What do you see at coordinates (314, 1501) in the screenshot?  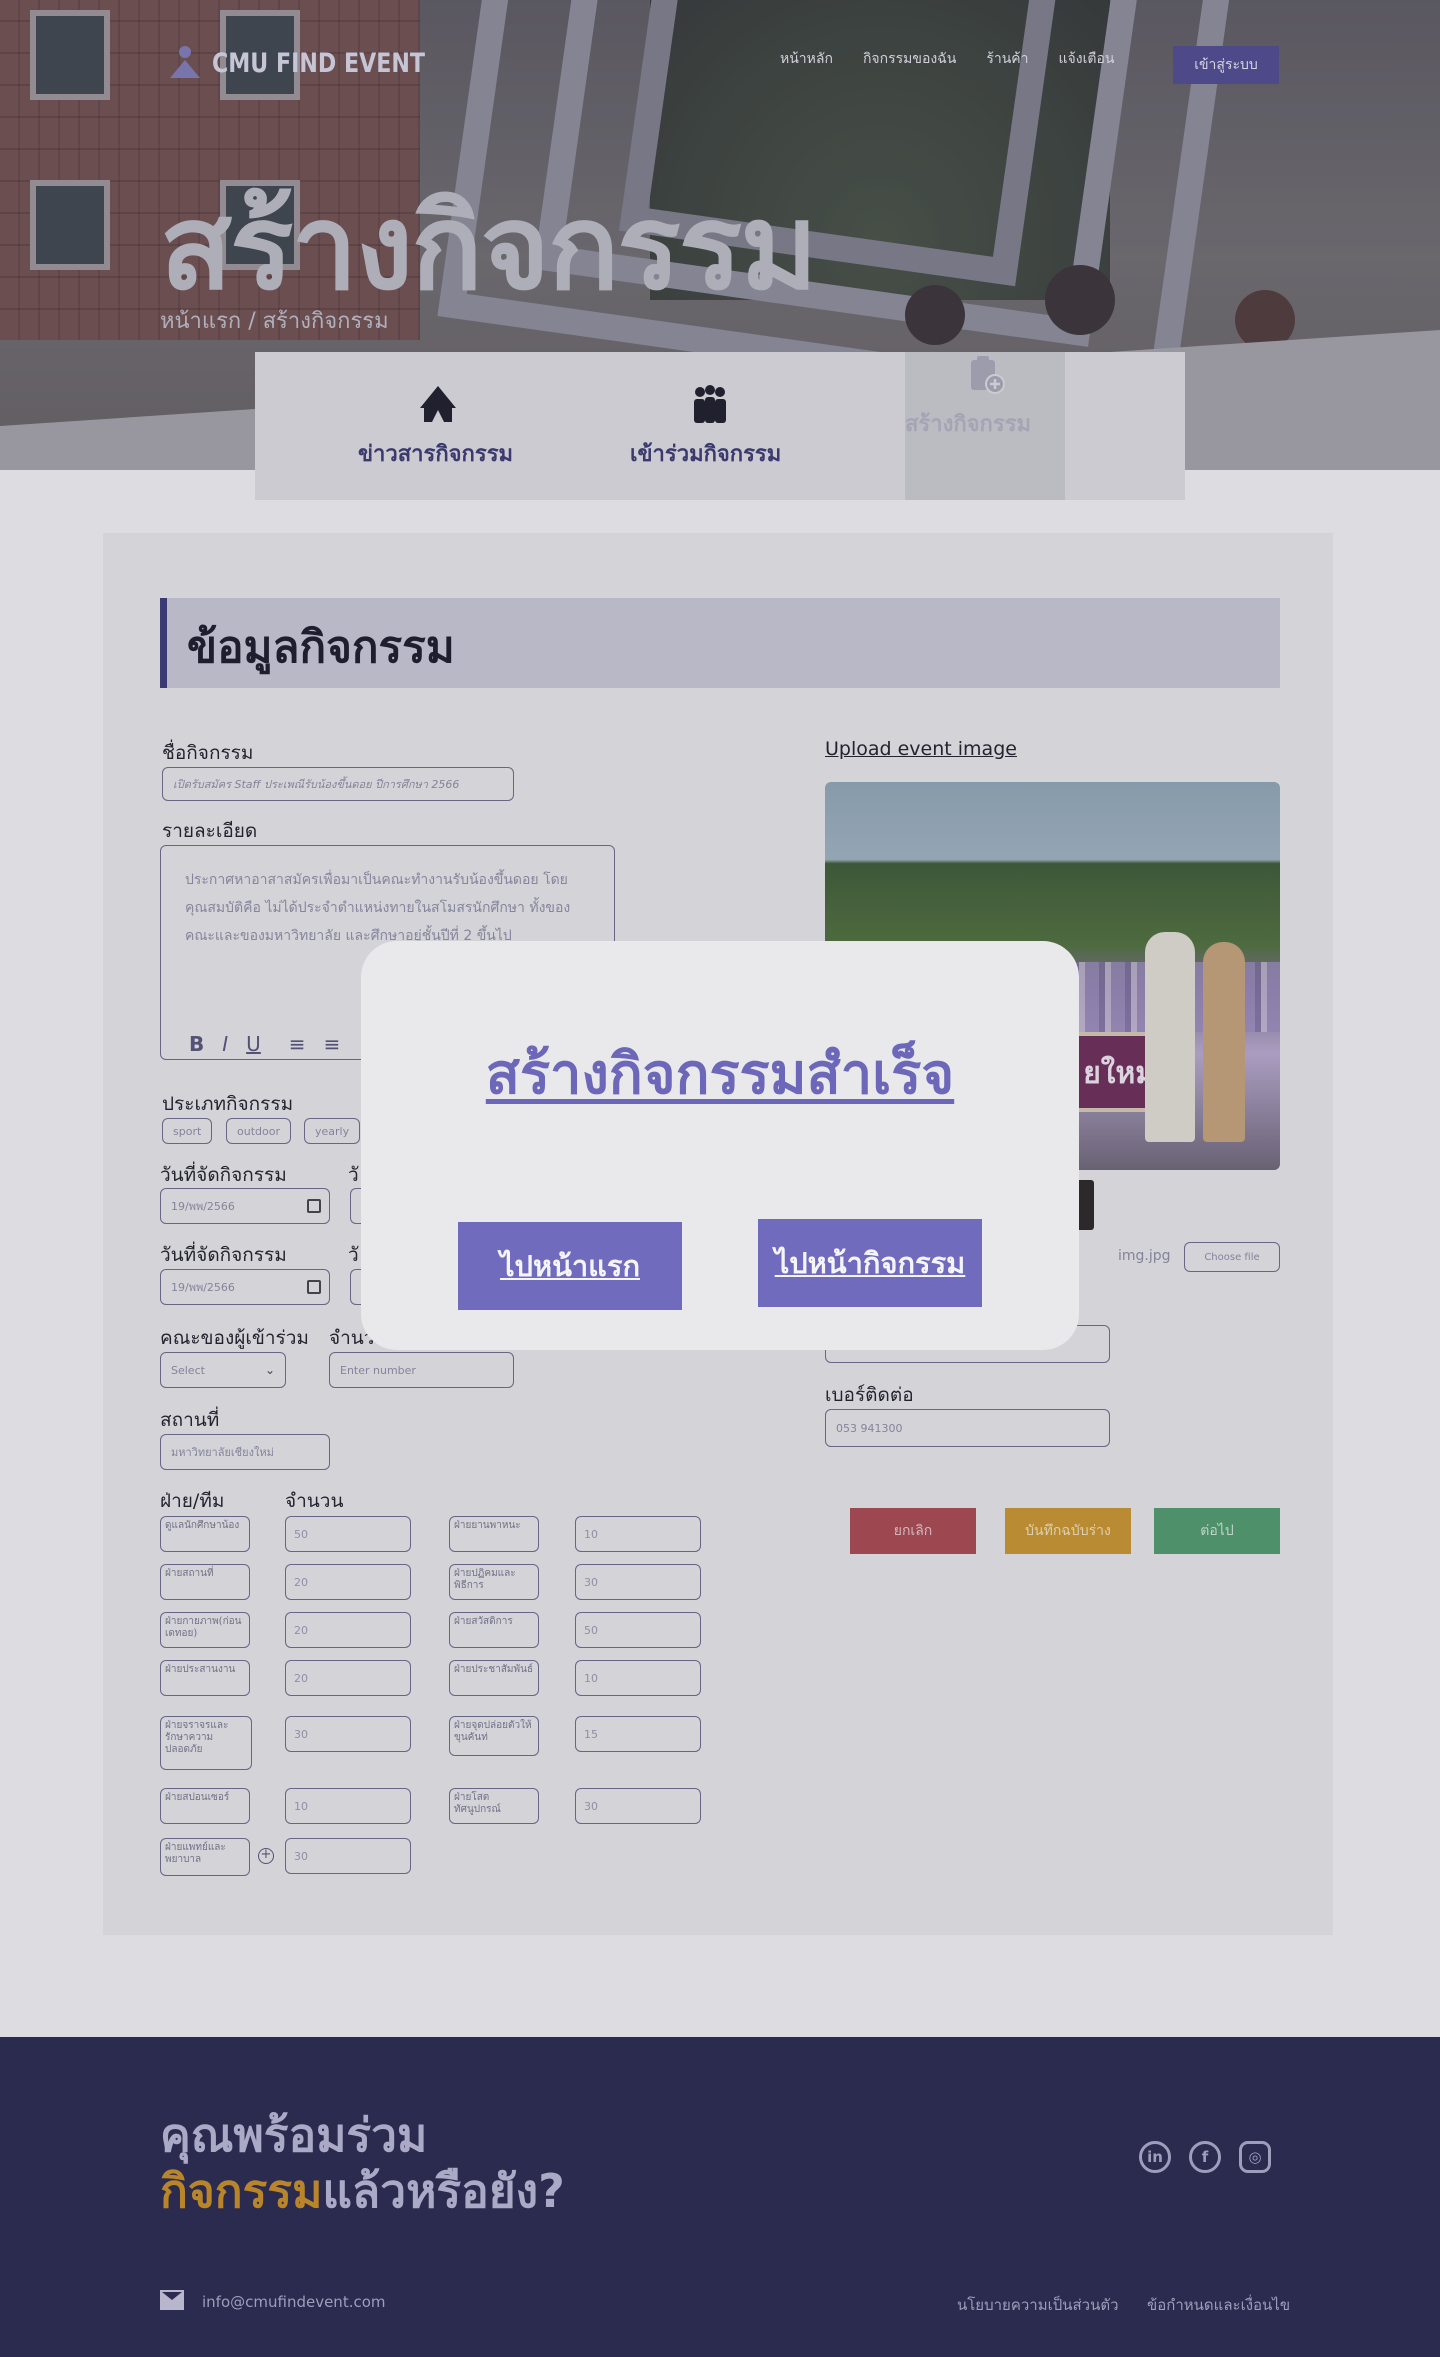 I see `team-count-label: จำนวน` at bounding box center [314, 1501].